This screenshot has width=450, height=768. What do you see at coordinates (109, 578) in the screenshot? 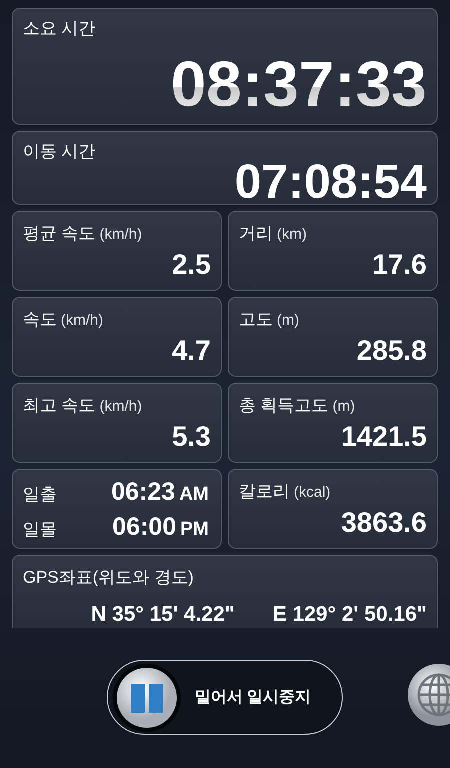
I see `gps-label: GPS좌표(위도와 경도)` at bounding box center [109, 578].